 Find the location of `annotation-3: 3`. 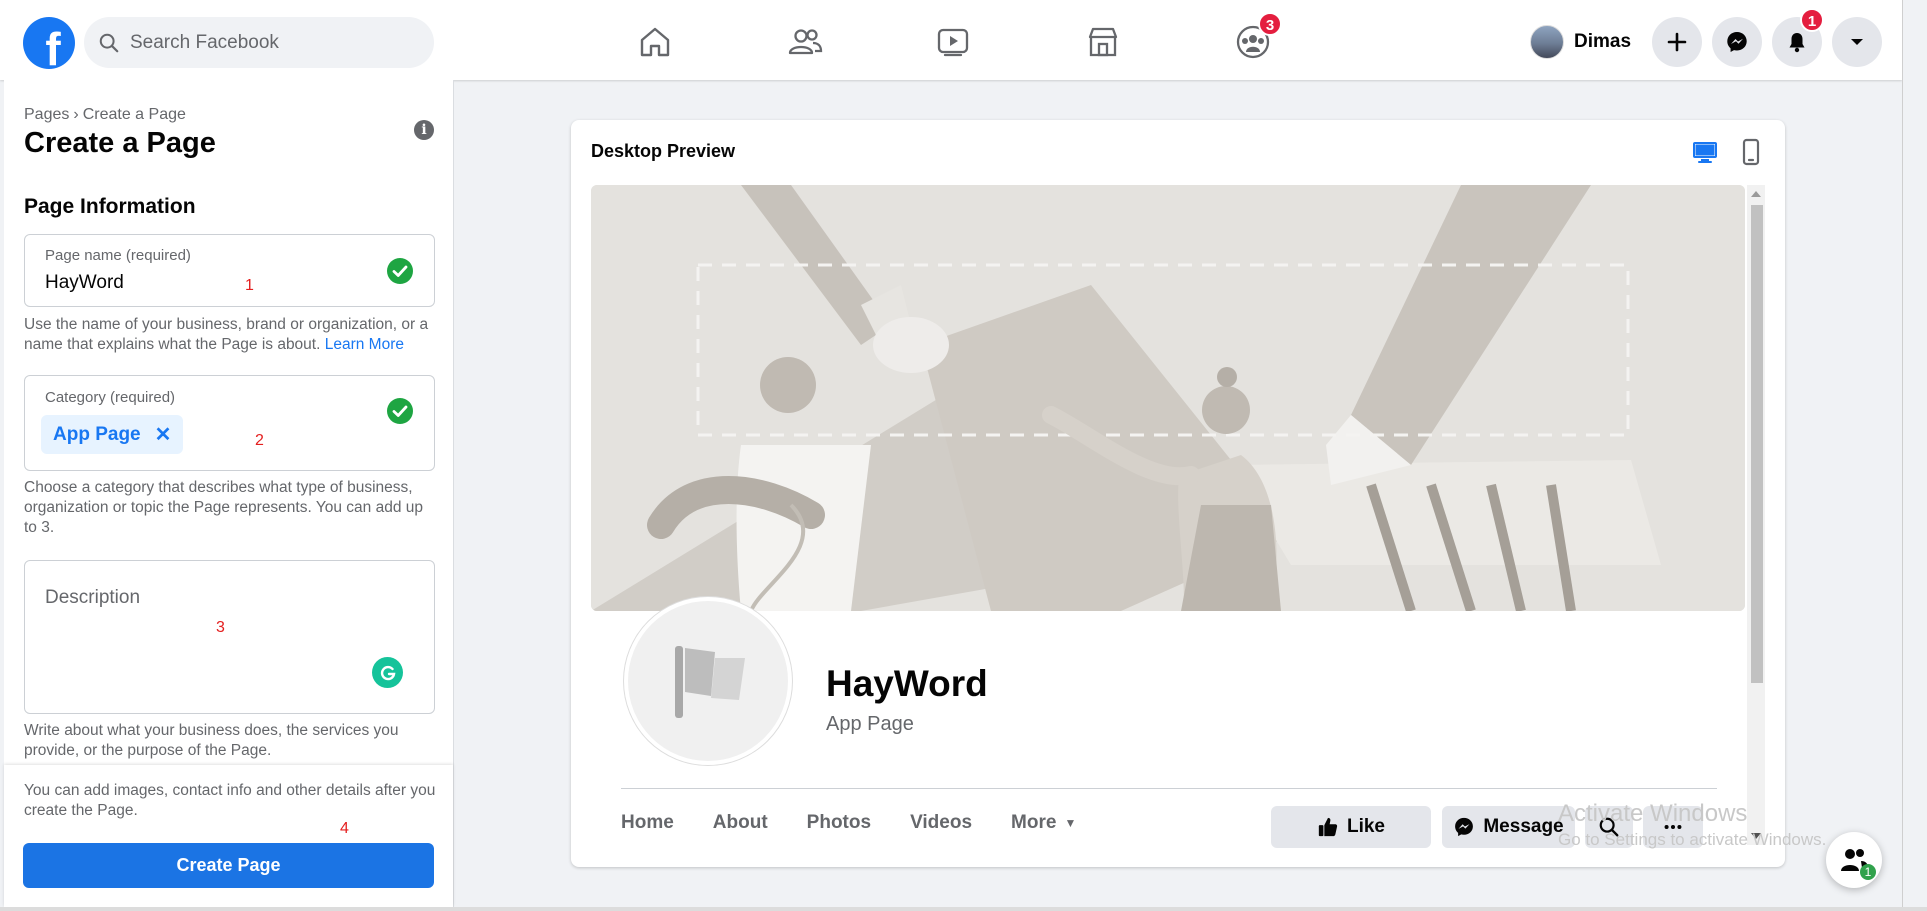

annotation-3: 3 is located at coordinates (220, 627).